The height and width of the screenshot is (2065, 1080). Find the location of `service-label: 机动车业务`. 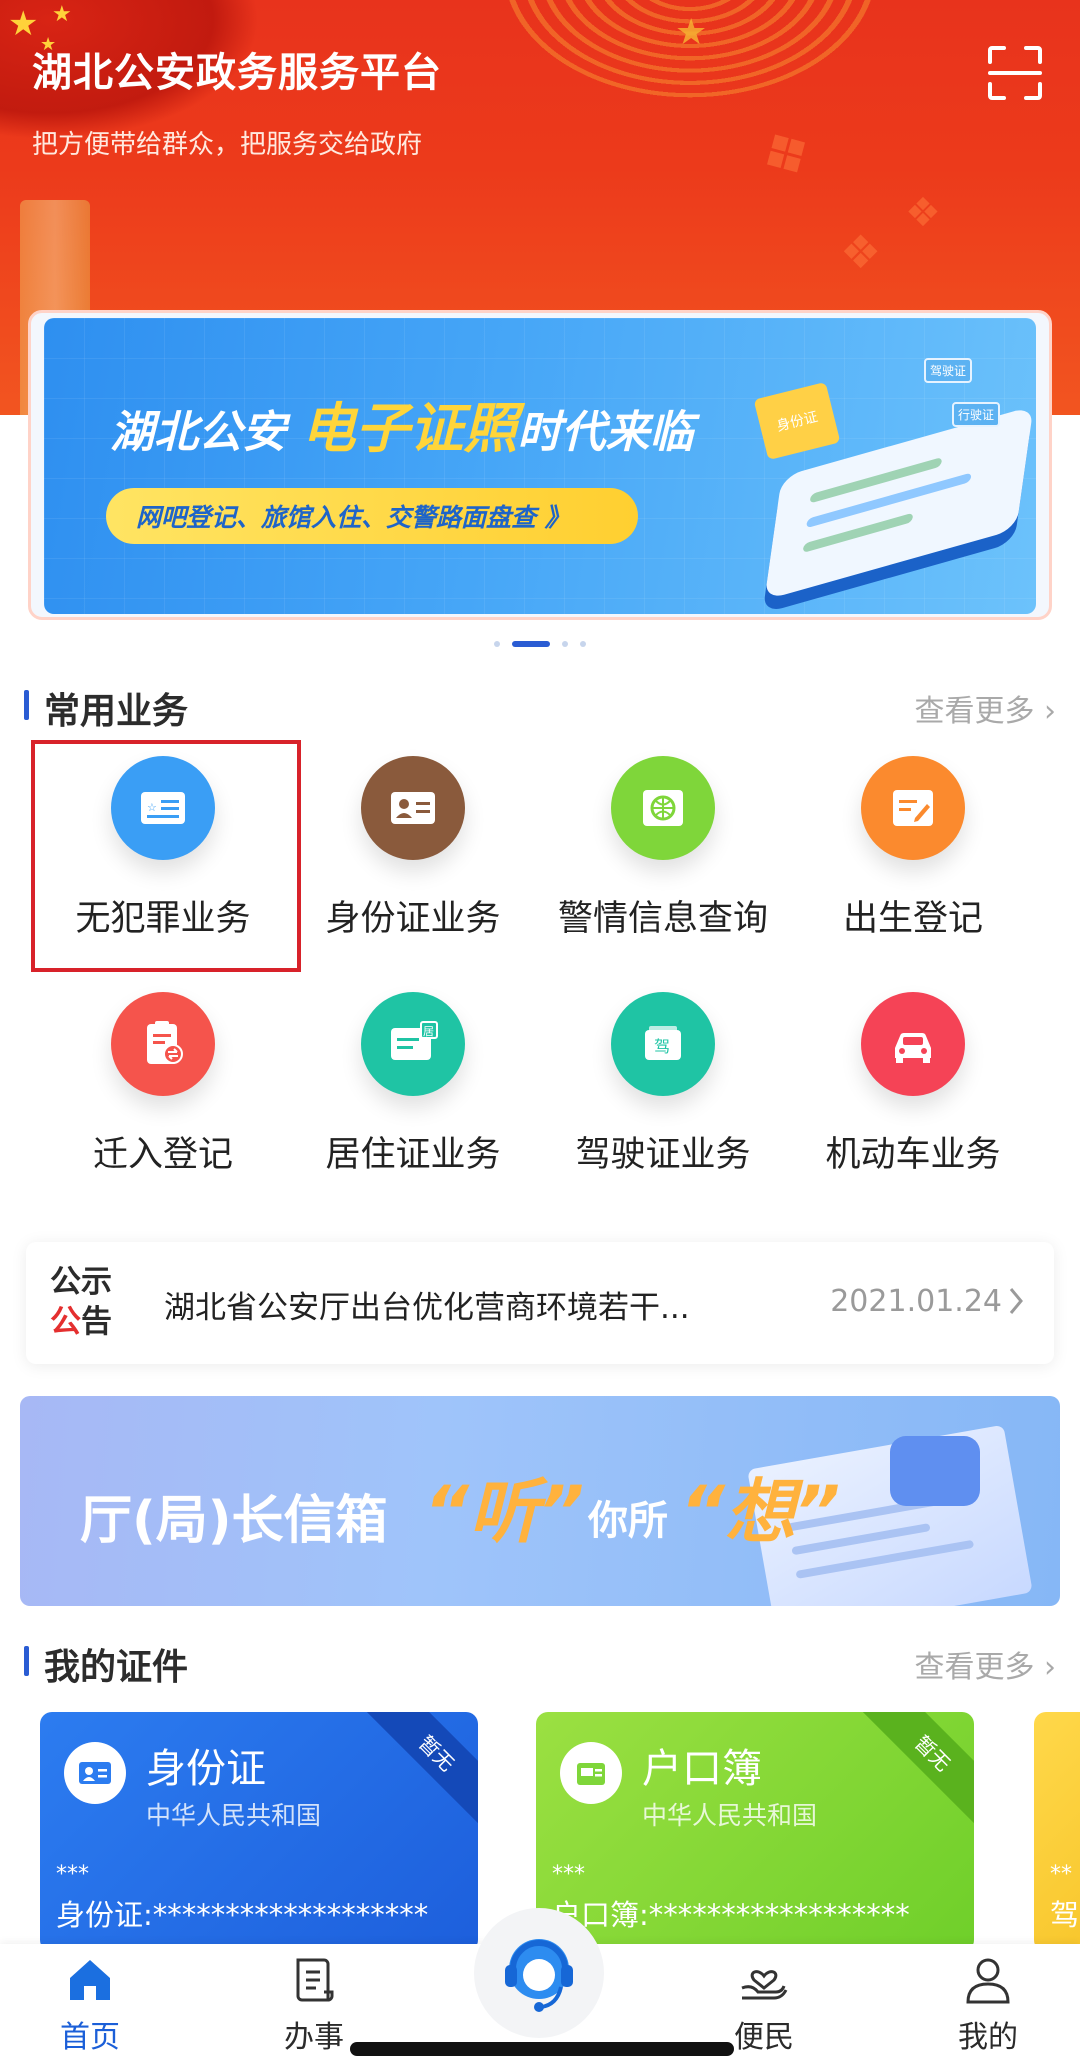

service-label: 机动车业务 is located at coordinates (913, 1155).